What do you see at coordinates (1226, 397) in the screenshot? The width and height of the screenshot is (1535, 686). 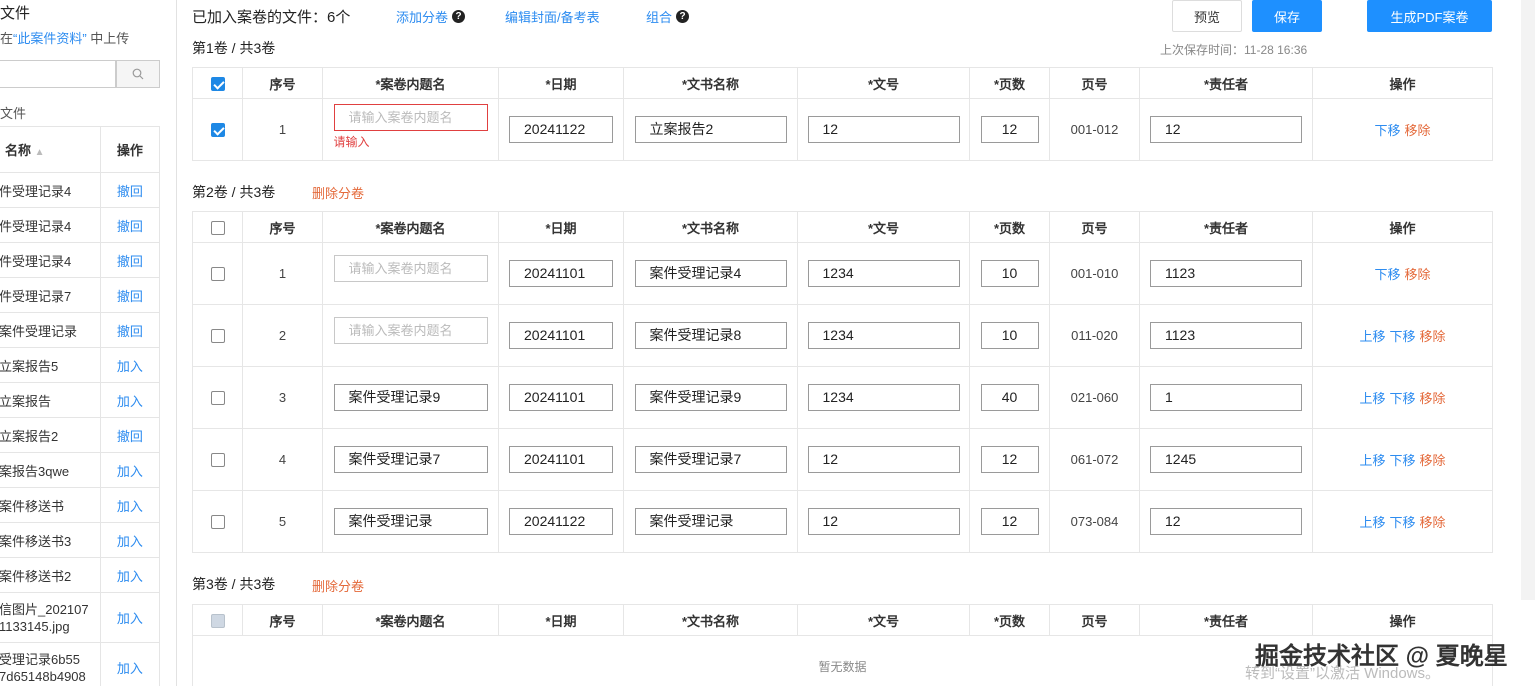 I see `owner-input: 1` at bounding box center [1226, 397].